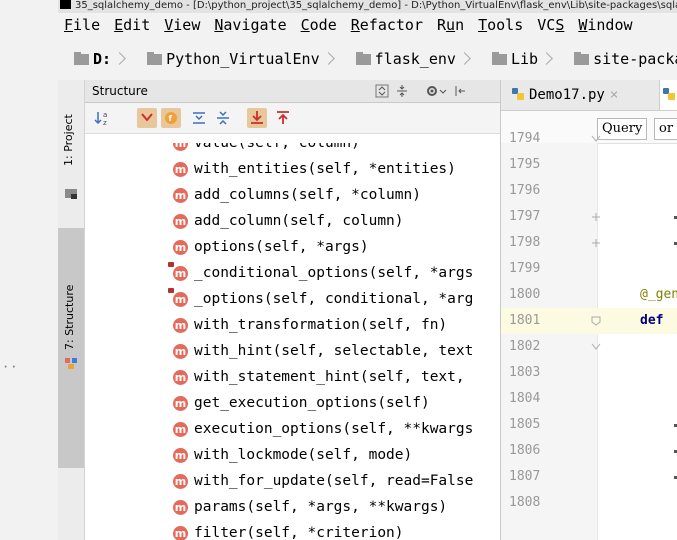  I want to click on breadcrumb-folder: flask_env, so click(415, 59).